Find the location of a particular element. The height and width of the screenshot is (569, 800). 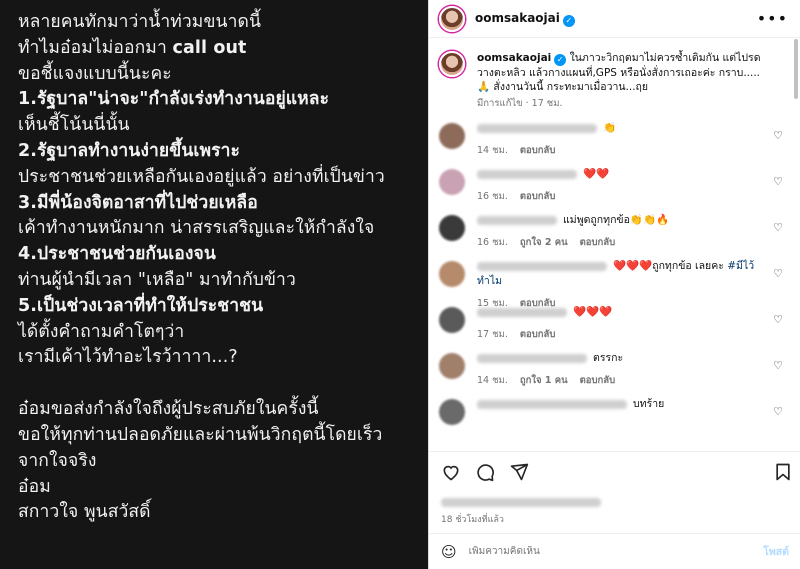

post-actions-area: 18 ชั่วโมงที่แล้ว ☺ โพสต์ is located at coordinates (614, 510).